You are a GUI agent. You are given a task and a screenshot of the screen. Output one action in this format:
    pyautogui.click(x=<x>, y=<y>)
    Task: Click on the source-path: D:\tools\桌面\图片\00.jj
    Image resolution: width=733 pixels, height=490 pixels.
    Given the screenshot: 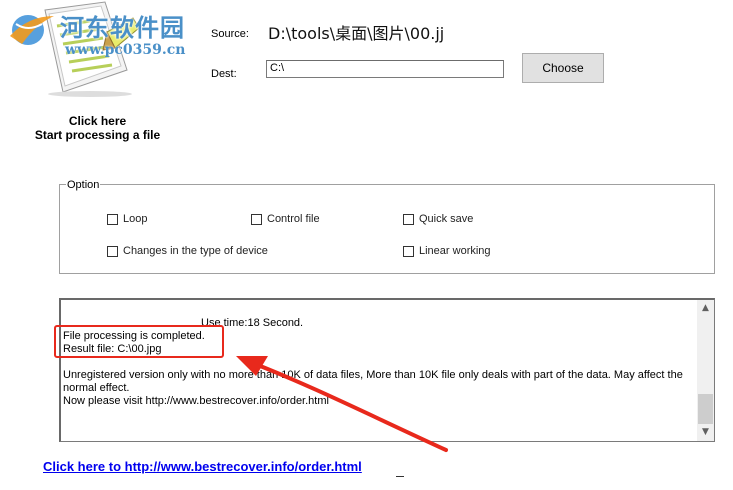 What is the action you would take?
    pyautogui.click(x=356, y=33)
    